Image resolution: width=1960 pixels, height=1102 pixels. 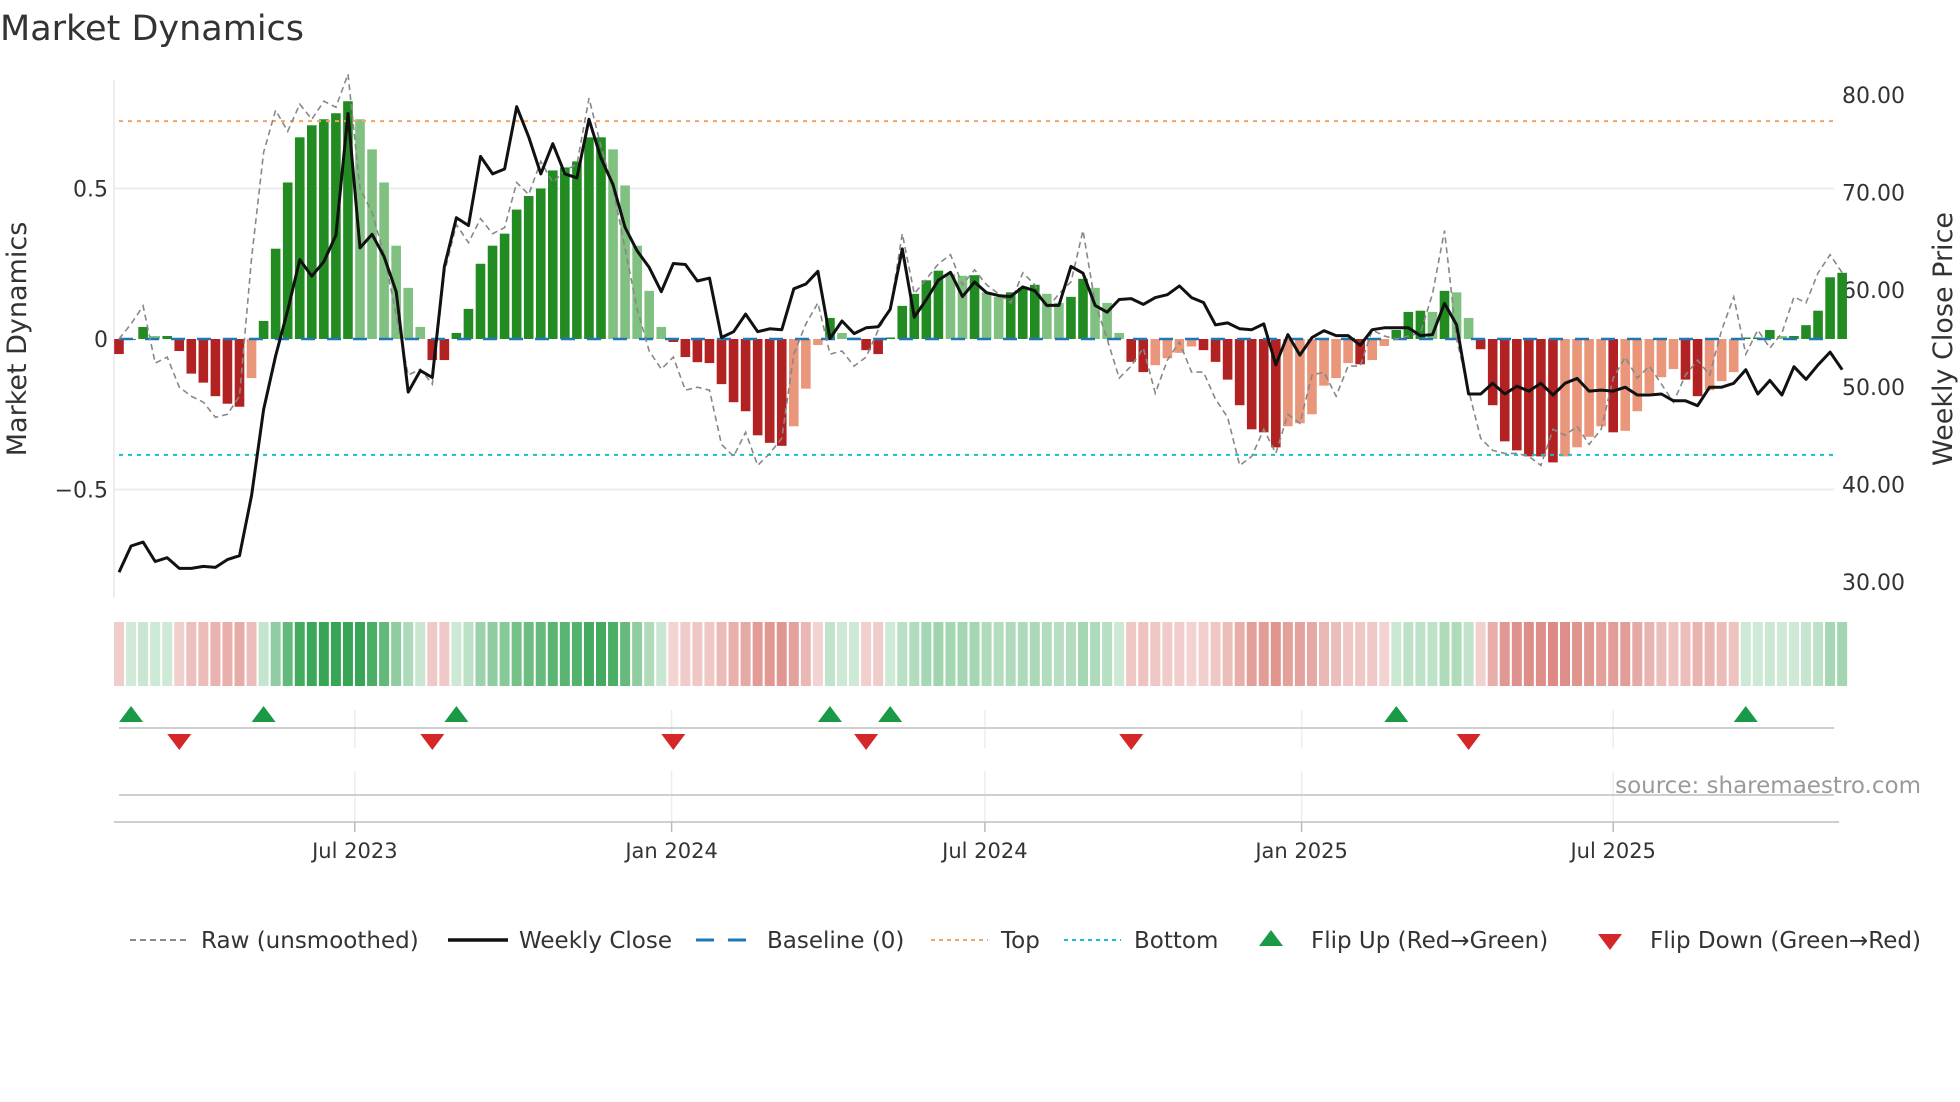 What do you see at coordinates (1610, 942) in the screenshot?
I see `legend-flip-down-icon` at bounding box center [1610, 942].